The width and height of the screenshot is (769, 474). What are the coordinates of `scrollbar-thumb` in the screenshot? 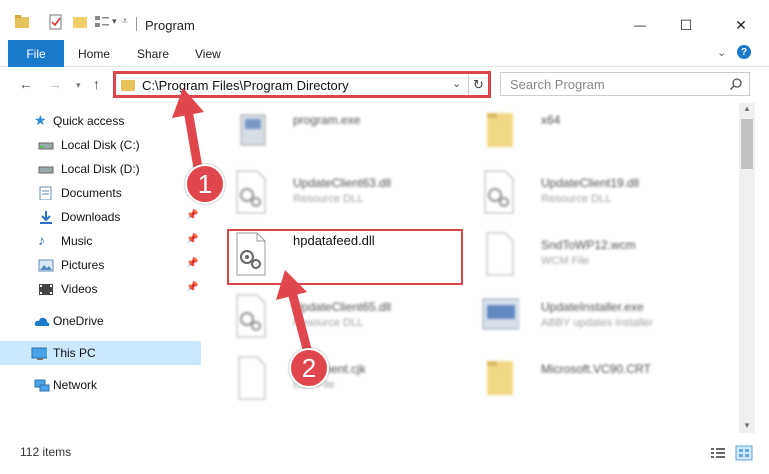 It's located at (747, 144).